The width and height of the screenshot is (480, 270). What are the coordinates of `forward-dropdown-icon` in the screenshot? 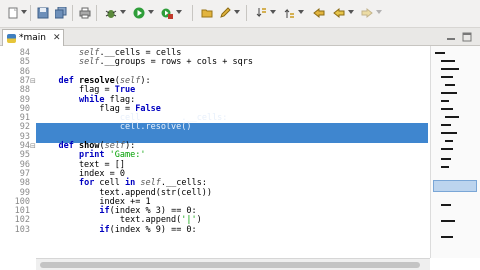 It's located at (379, 12).